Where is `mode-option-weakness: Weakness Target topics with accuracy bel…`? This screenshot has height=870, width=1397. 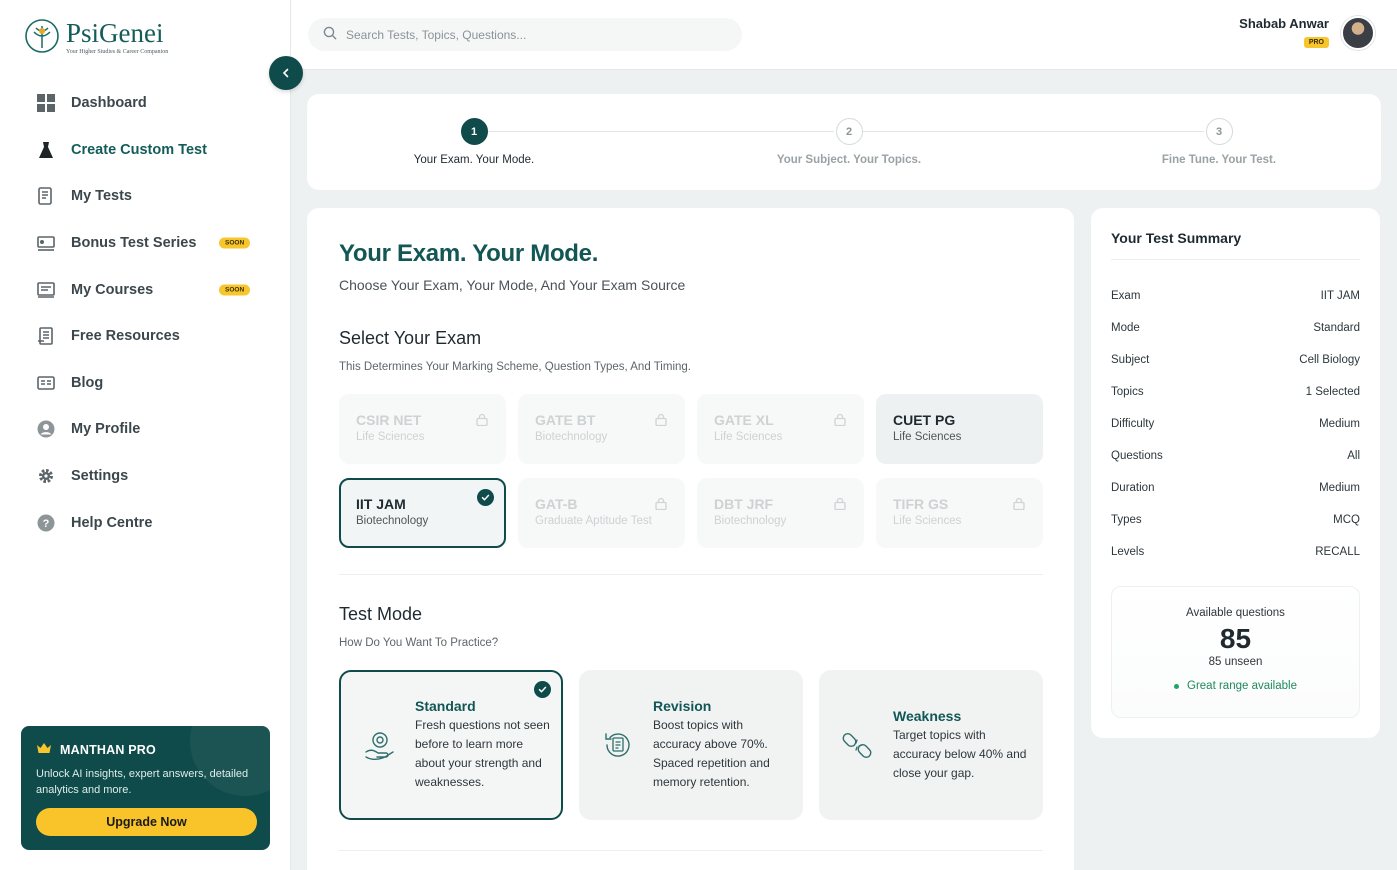
mode-option-weakness: Weakness Target topics with accuracy bel… is located at coordinates (931, 745).